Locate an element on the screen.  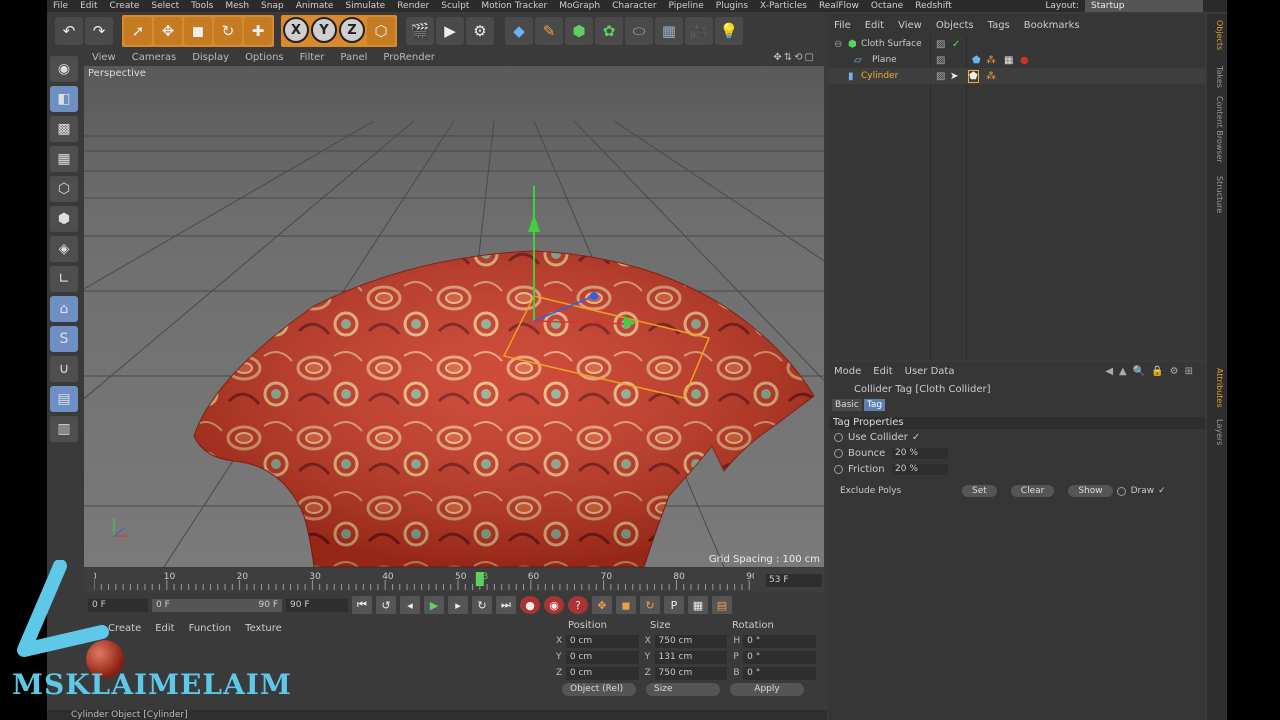
menu-sculpt: Sculpt is located at coordinates (455, 6).